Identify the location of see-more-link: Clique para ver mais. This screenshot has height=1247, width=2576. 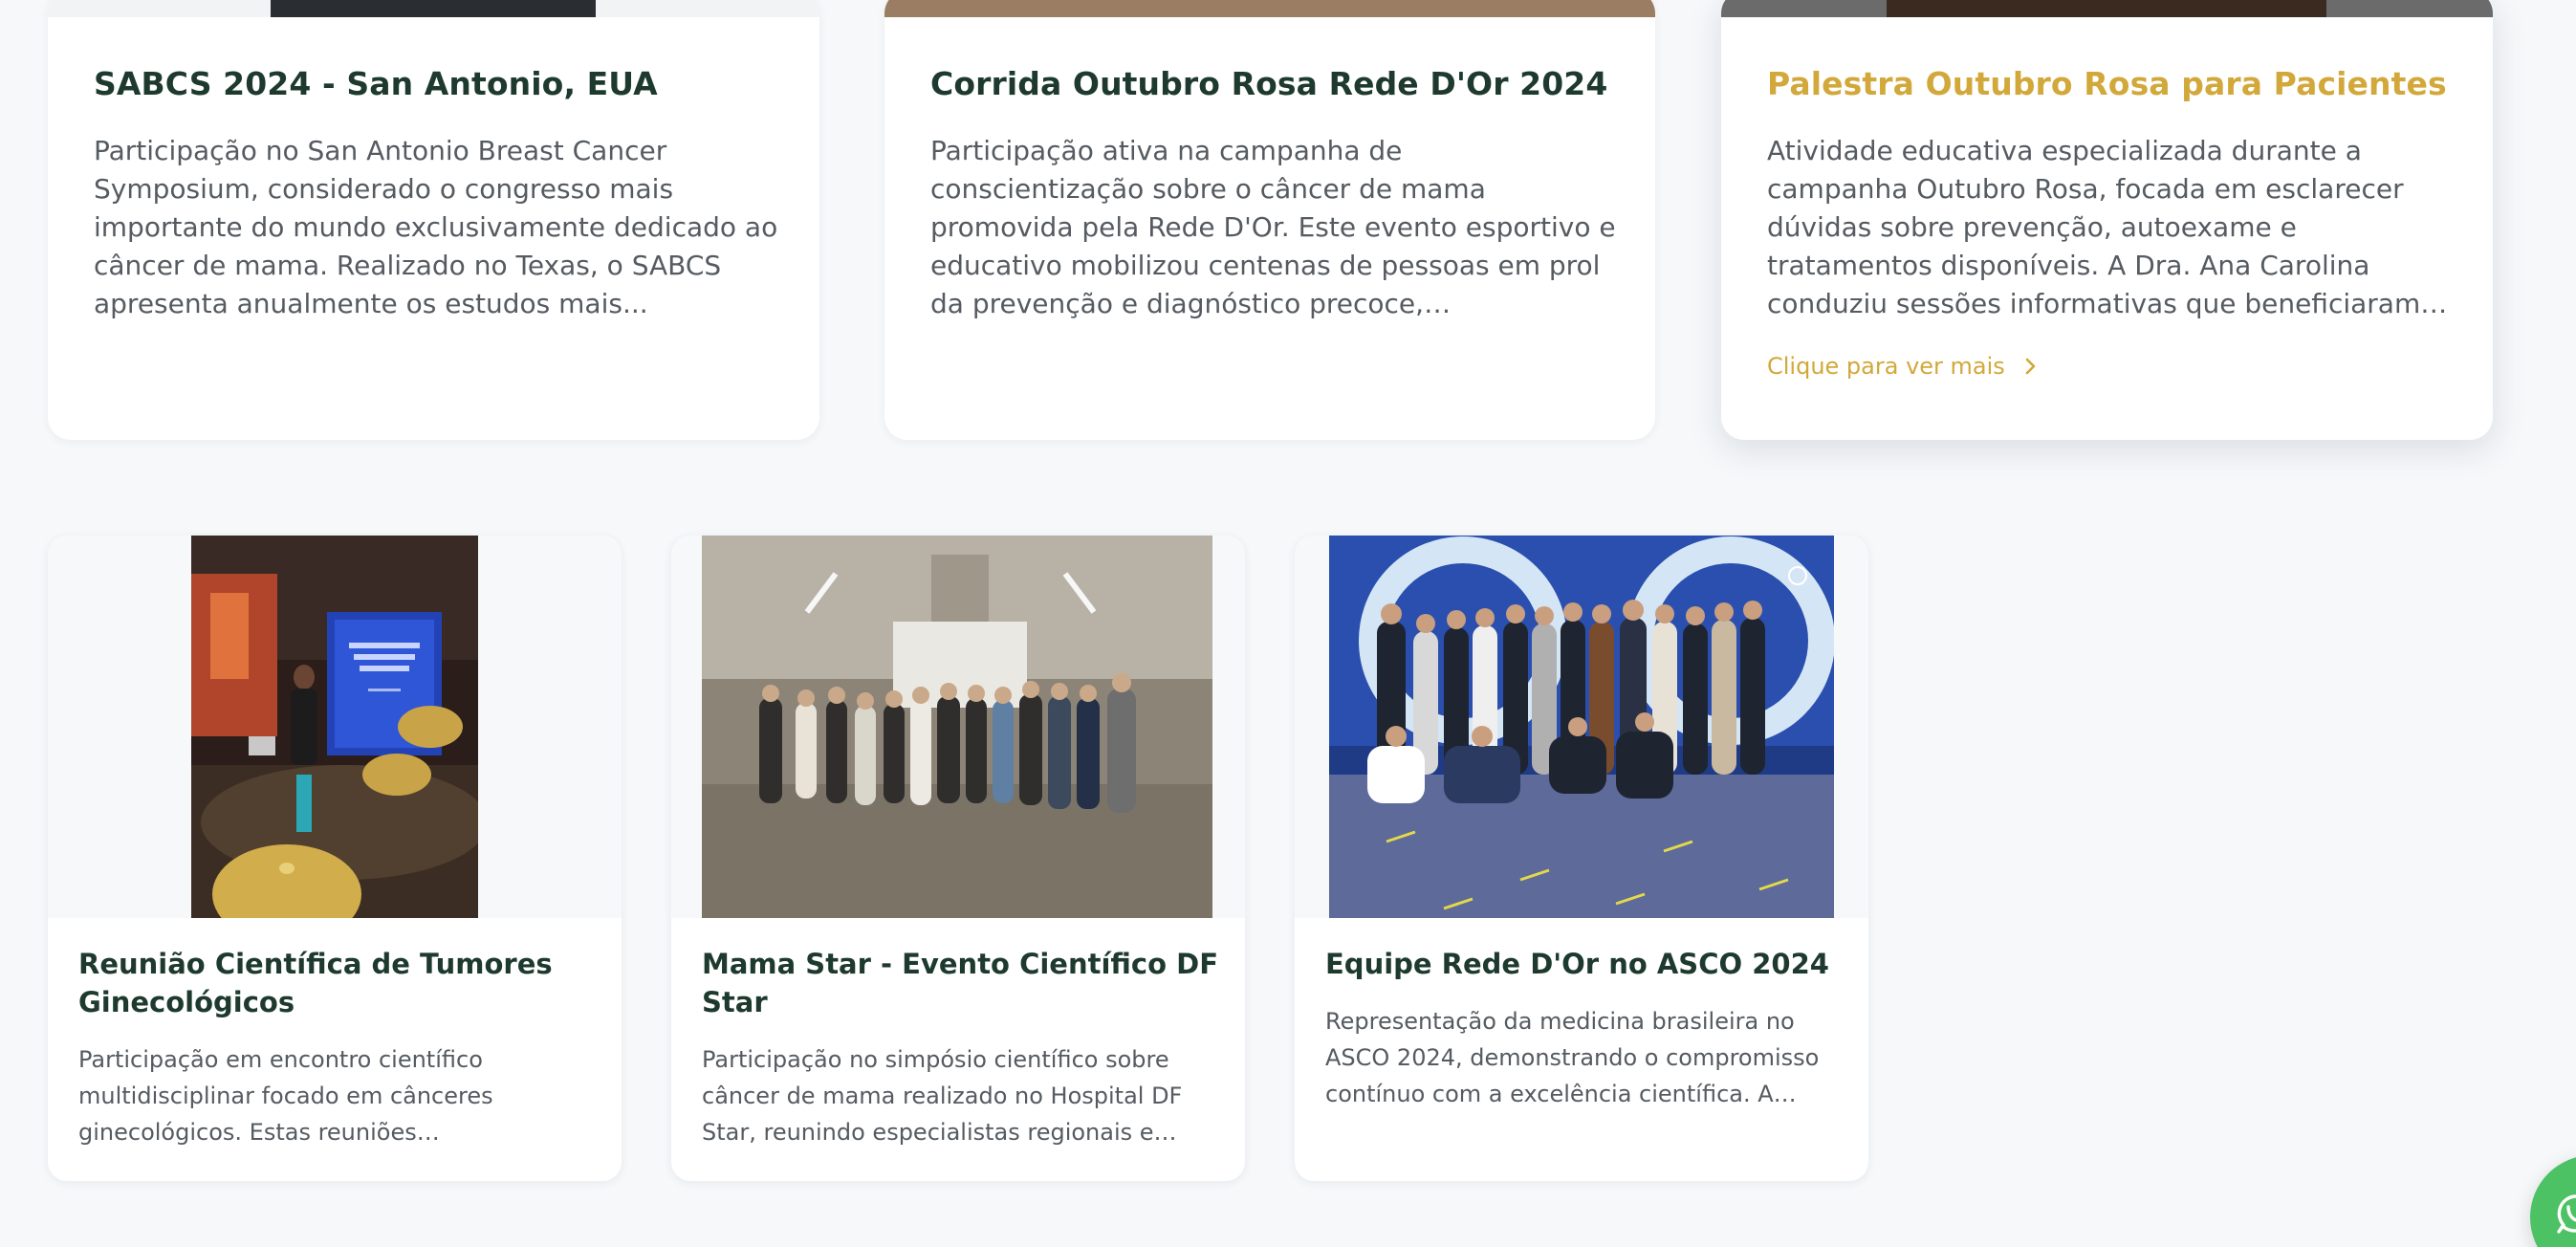
(1903, 366).